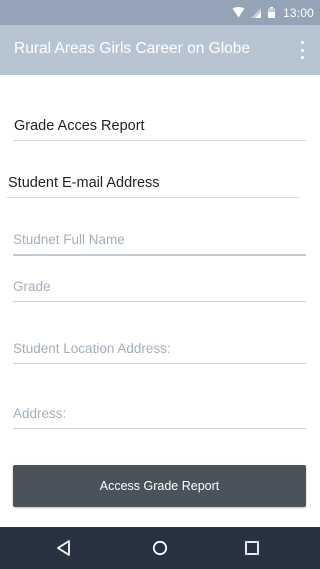 Image resolution: width=320 pixels, height=569 pixels. I want to click on app-title: Rural Areas Girls Career on Globe, so click(132, 48).